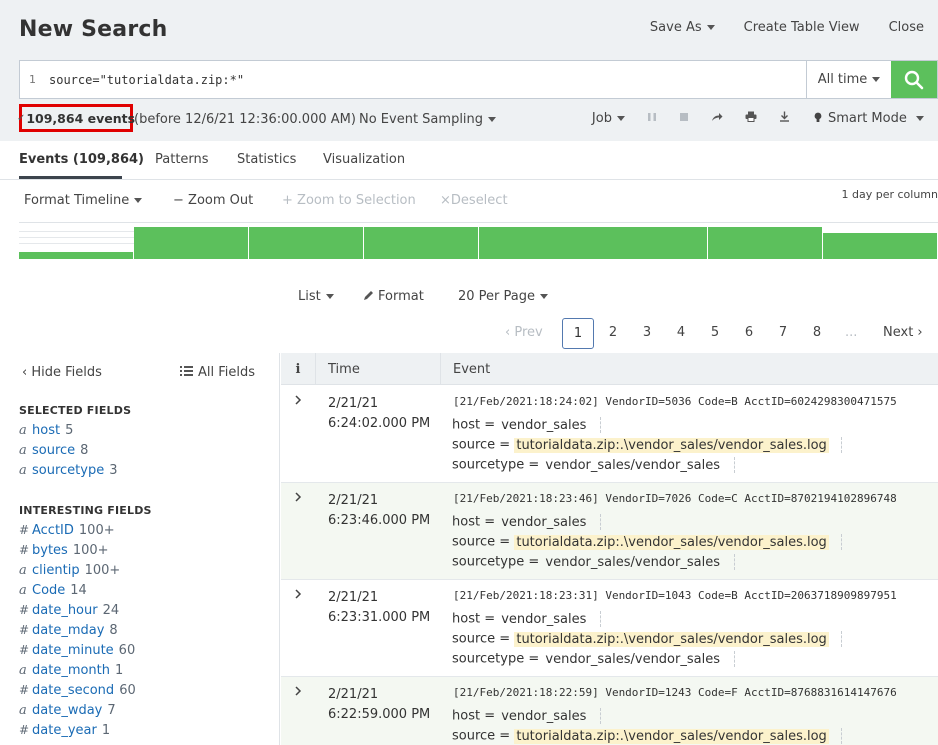 This screenshot has height=745, width=938. I want to click on field-name: sourcetype, so click(68, 470).